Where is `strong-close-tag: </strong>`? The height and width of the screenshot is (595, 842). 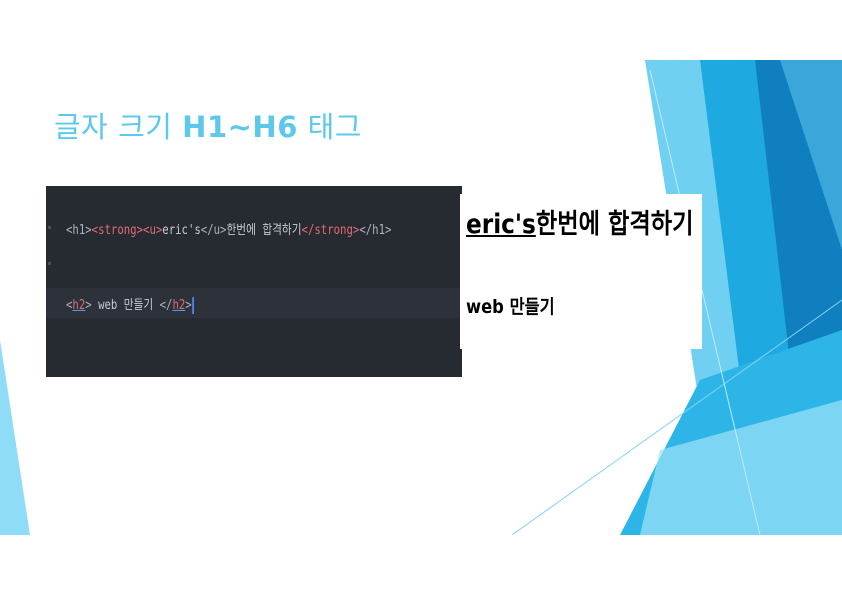 strong-close-tag: </strong> is located at coordinates (330, 230).